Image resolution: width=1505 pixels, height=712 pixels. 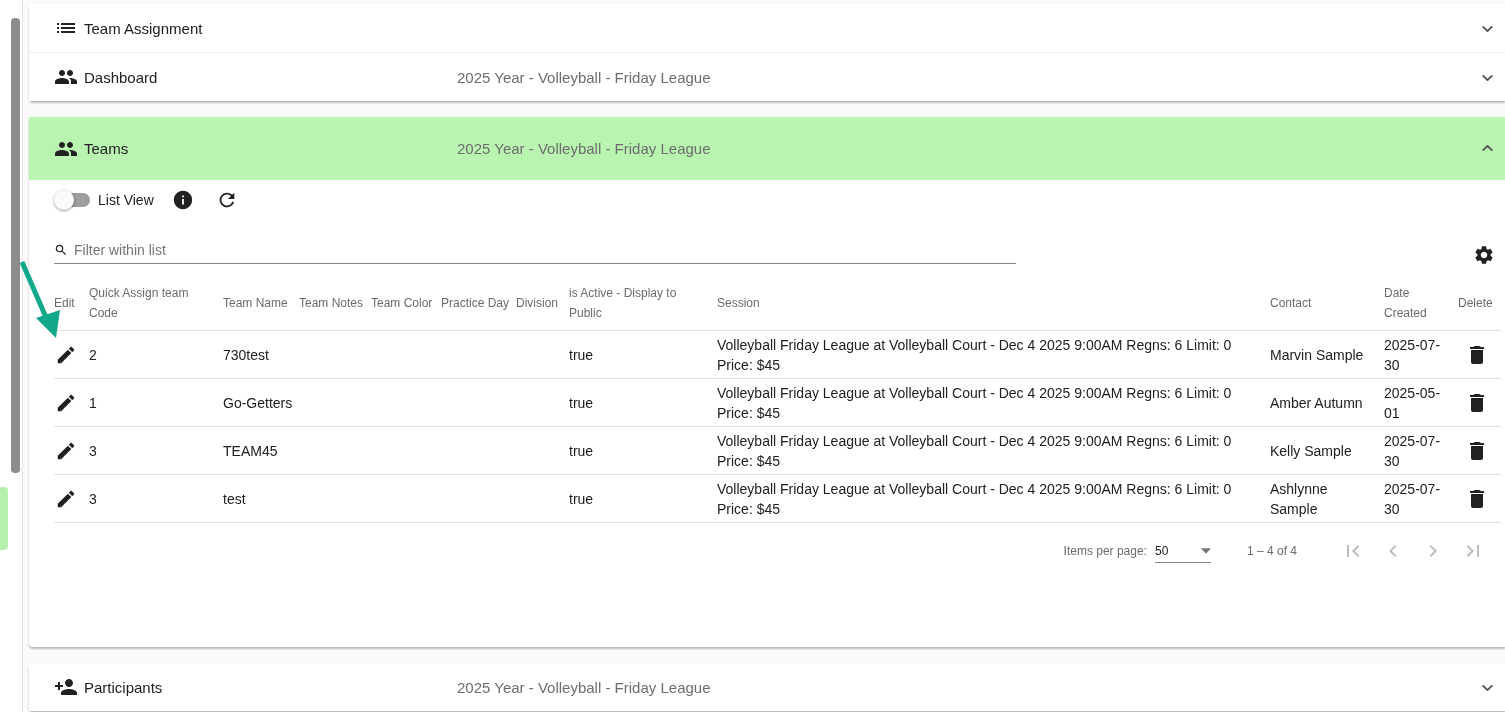 What do you see at coordinates (1479, 303) in the screenshot?
I see `column-header: Delete` at bounding box center [1479, 303].